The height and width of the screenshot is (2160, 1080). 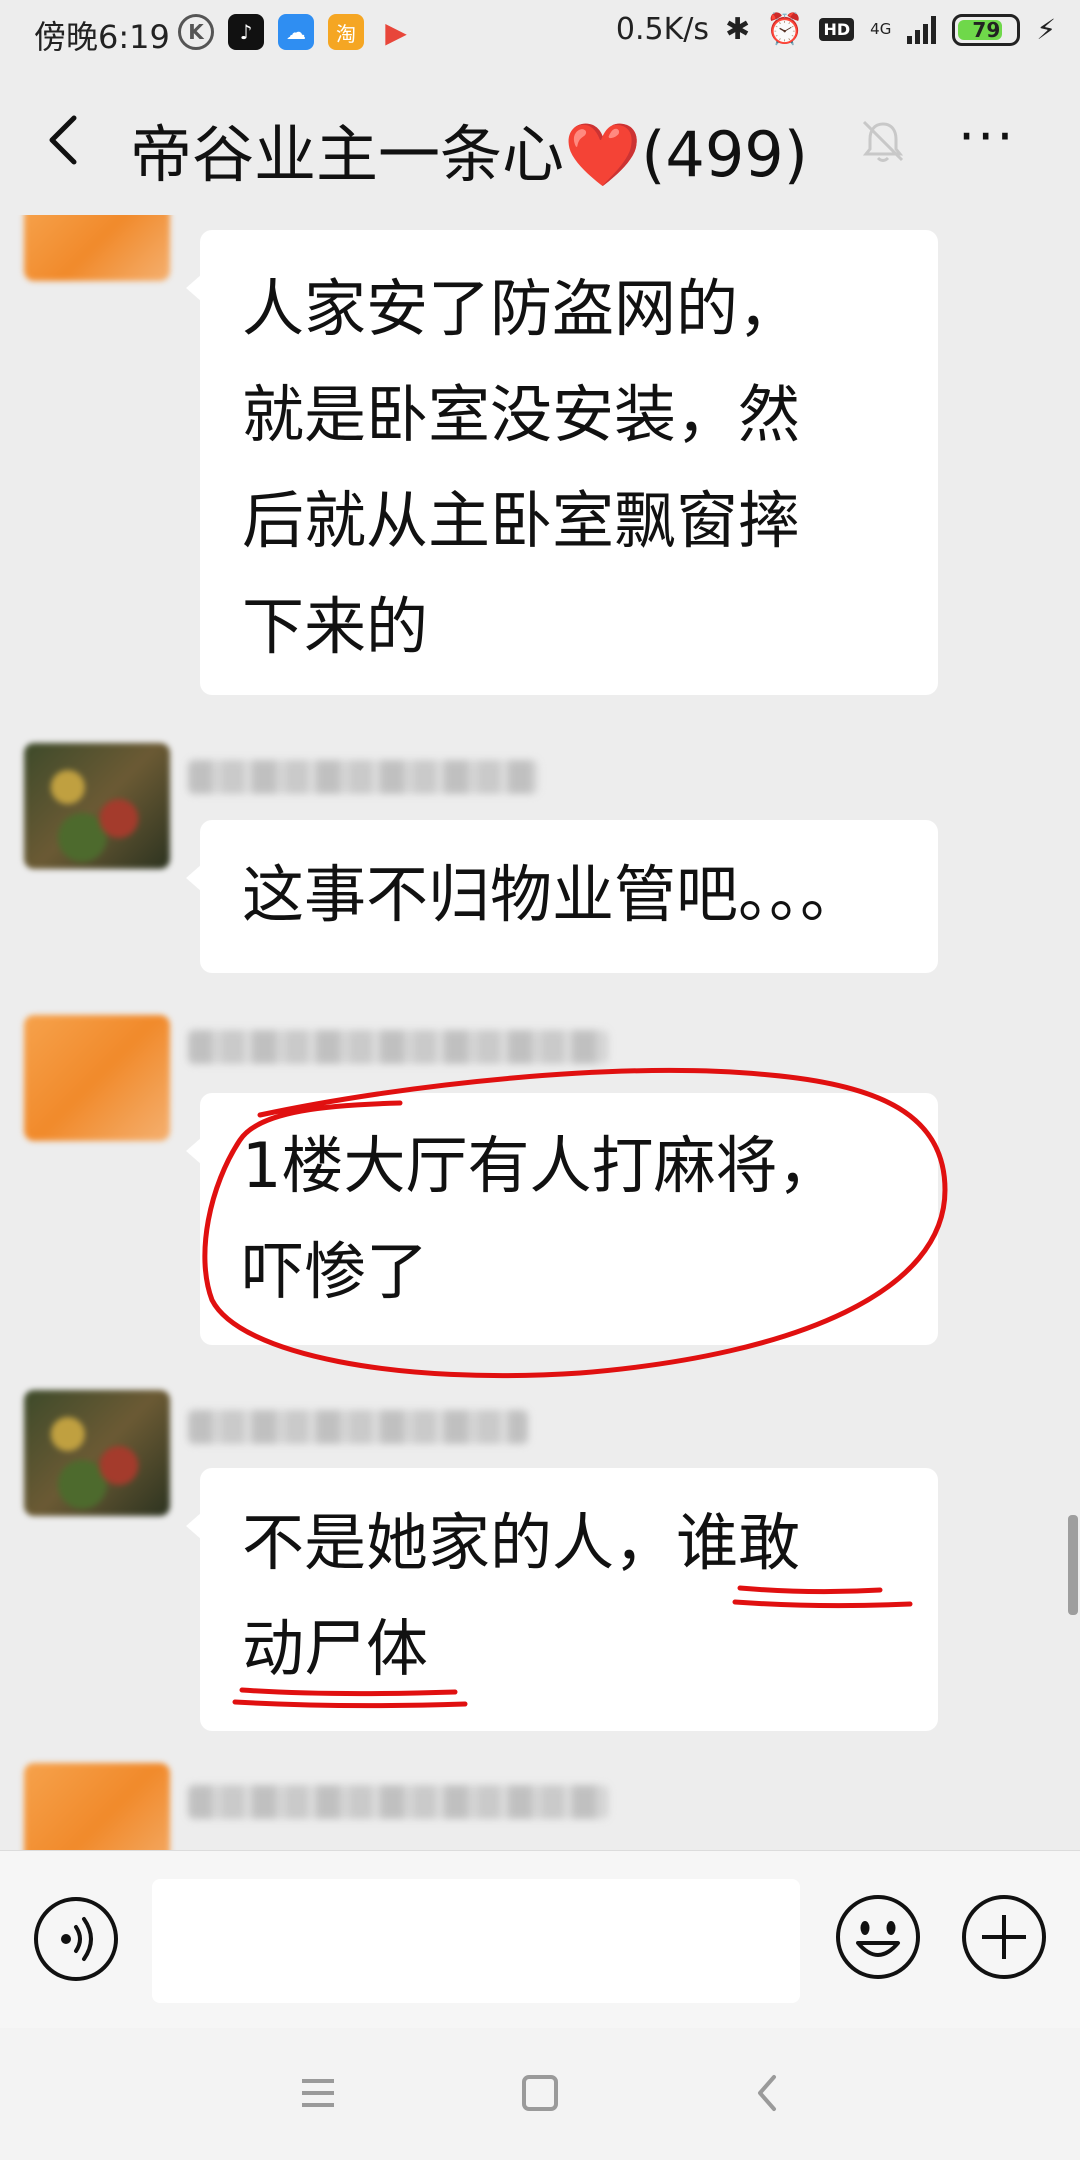 I want to click on chat-header: 帝谷业主一条心❤️(499) ···, so click(x=540, y=145).